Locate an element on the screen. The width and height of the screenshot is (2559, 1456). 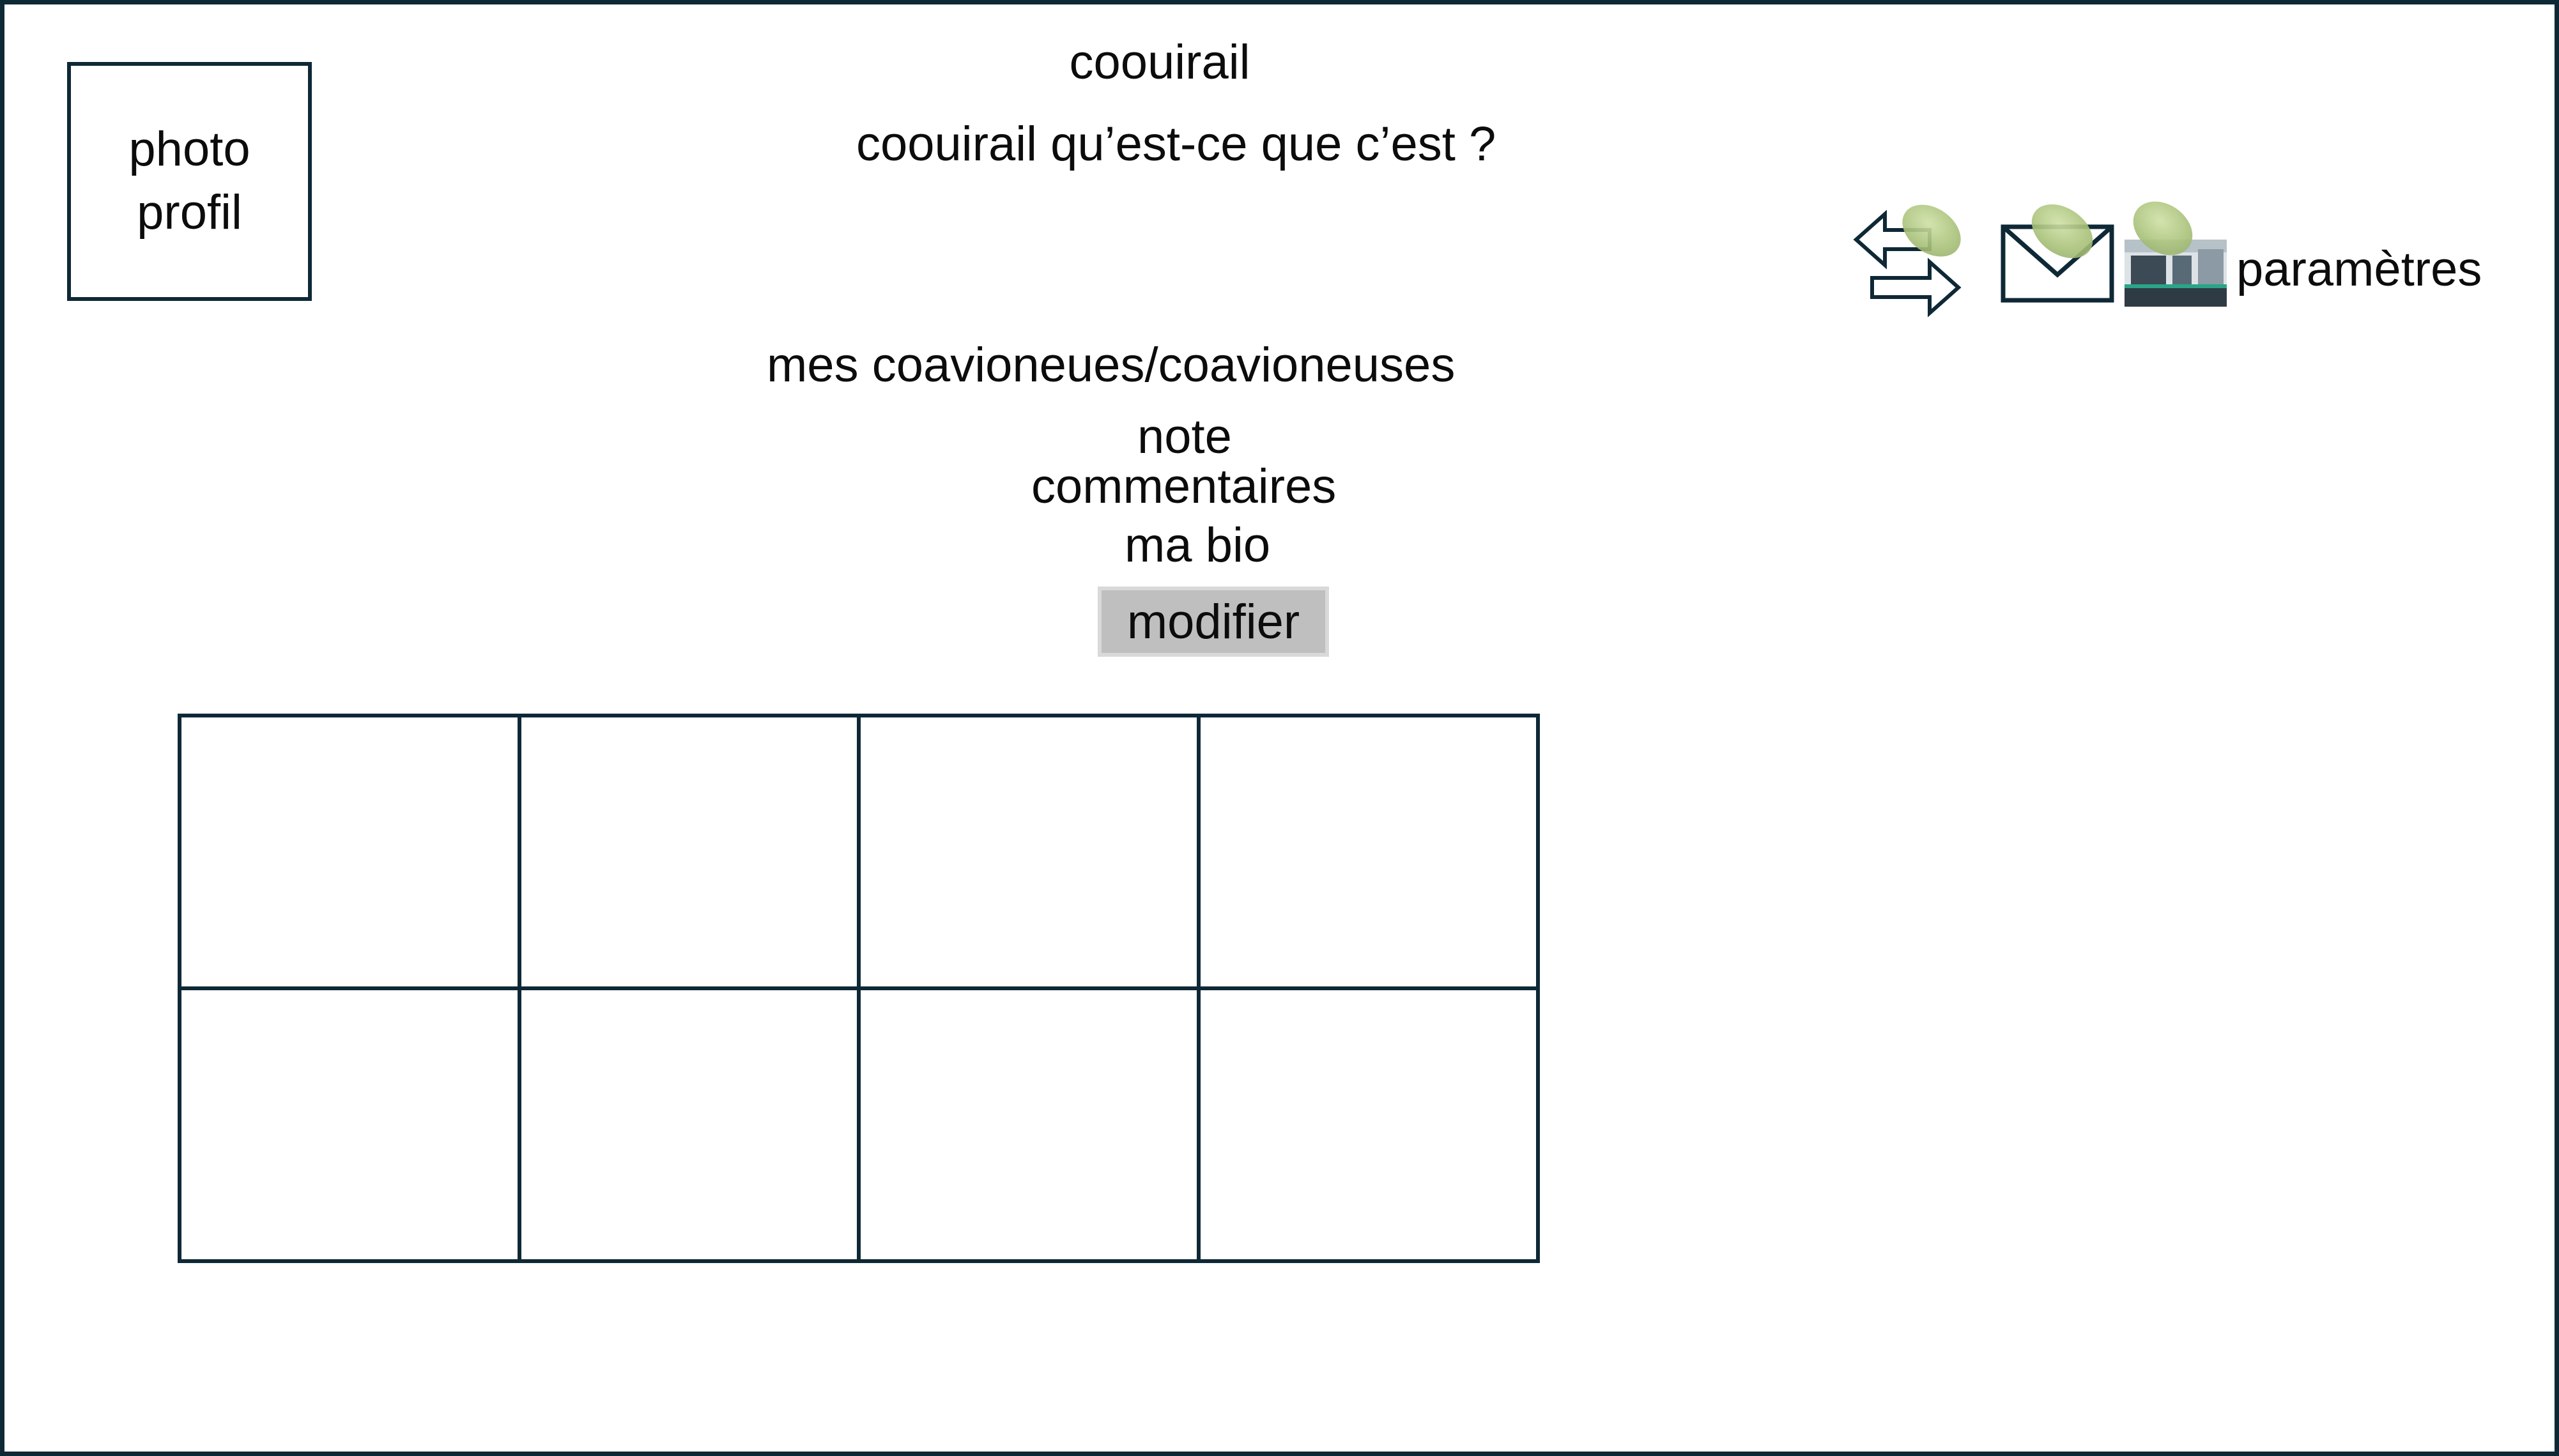
settings-link: paramètres is located at coordinates (2359, 269).